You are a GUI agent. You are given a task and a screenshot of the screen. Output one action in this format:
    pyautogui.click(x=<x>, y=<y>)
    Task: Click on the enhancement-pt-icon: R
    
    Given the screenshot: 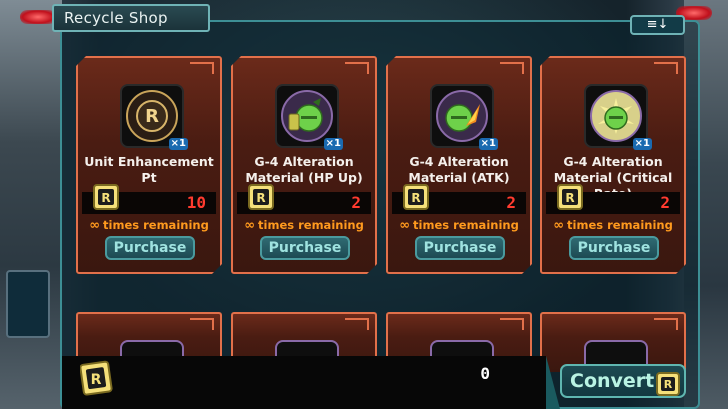 What is the action you would take?
    pyautogui.click(x=152, y=116)
    